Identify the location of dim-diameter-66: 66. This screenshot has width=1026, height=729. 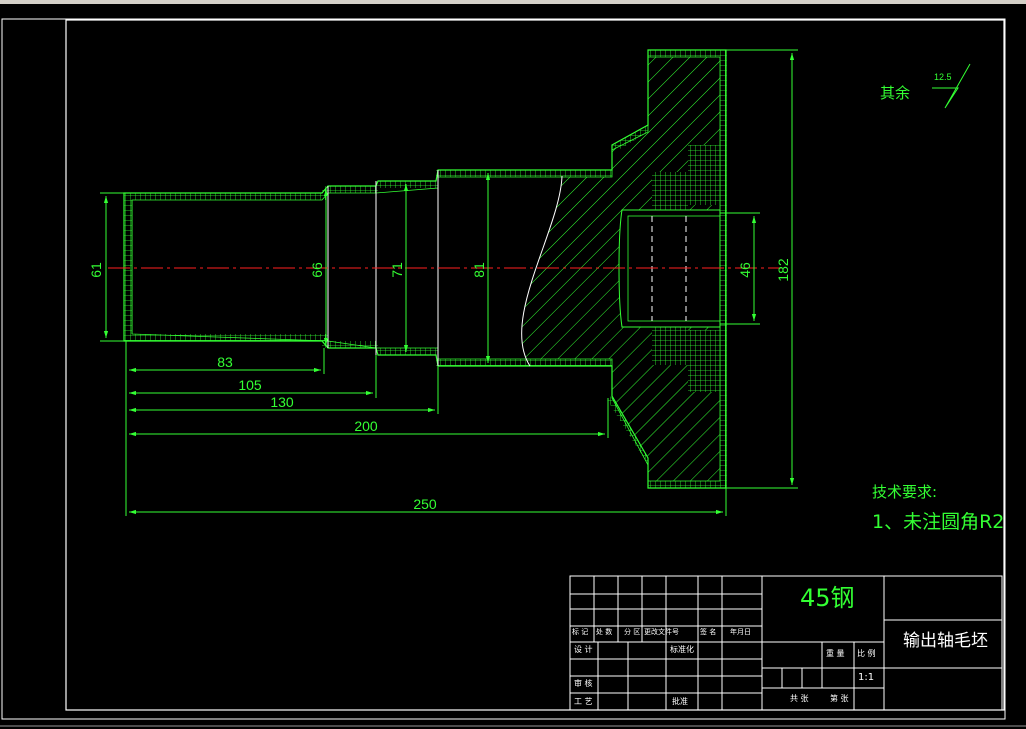
(317, 270).